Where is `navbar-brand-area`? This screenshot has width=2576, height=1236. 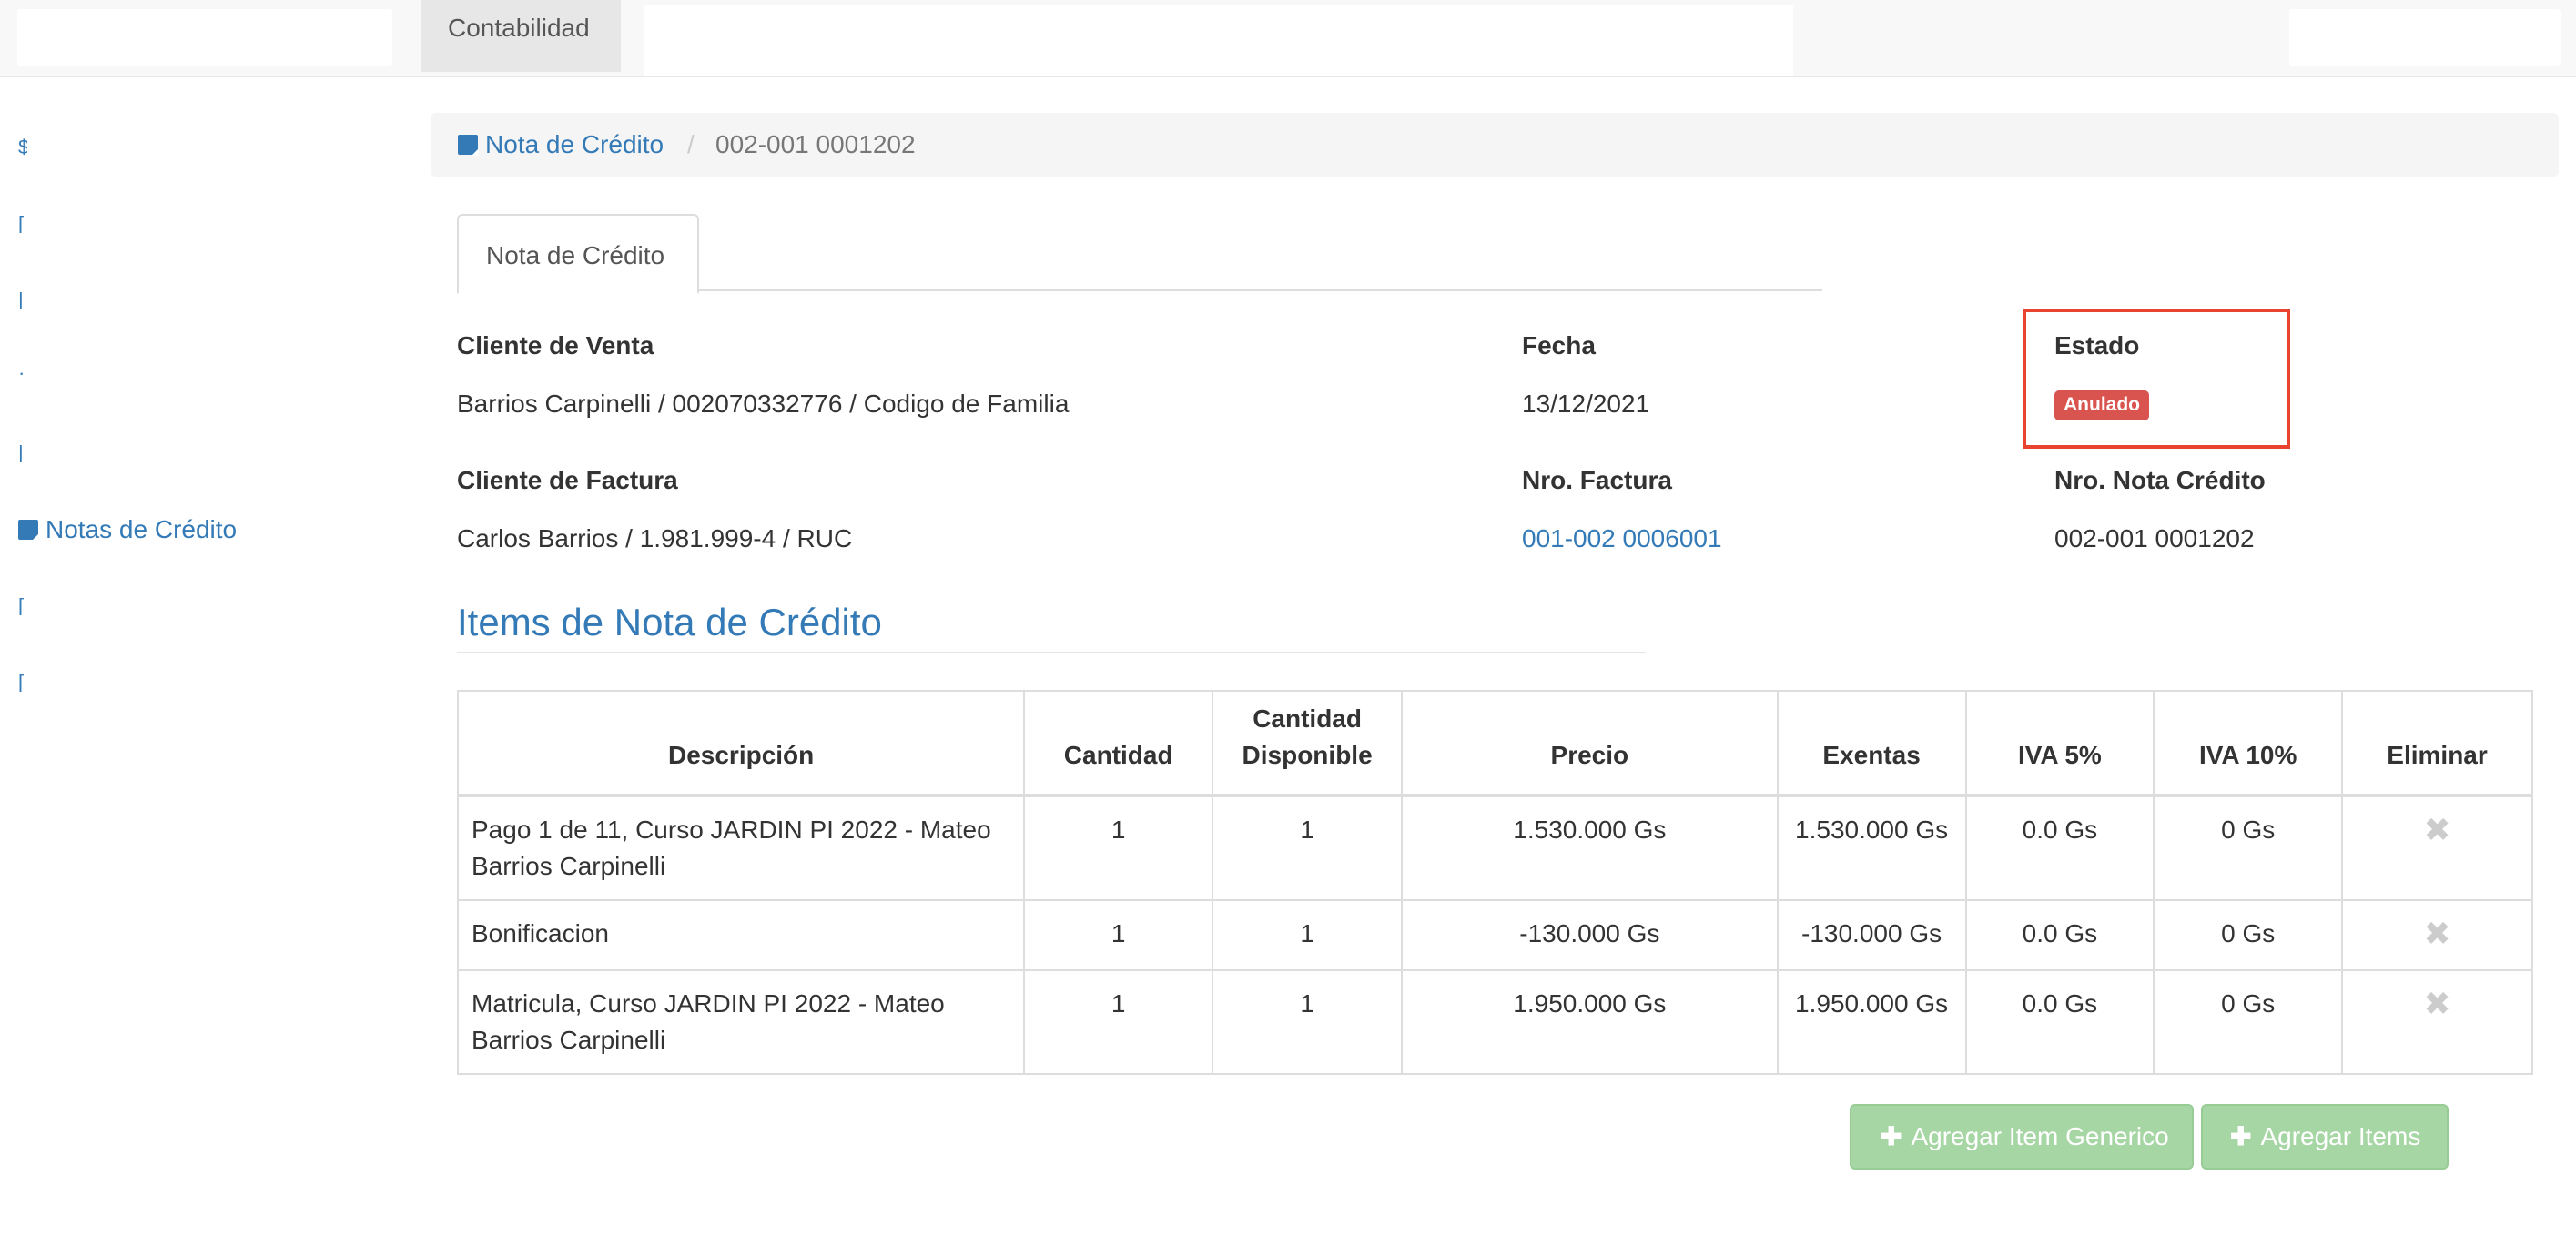
navbar-brand-area is located at coordinates (204, 38).